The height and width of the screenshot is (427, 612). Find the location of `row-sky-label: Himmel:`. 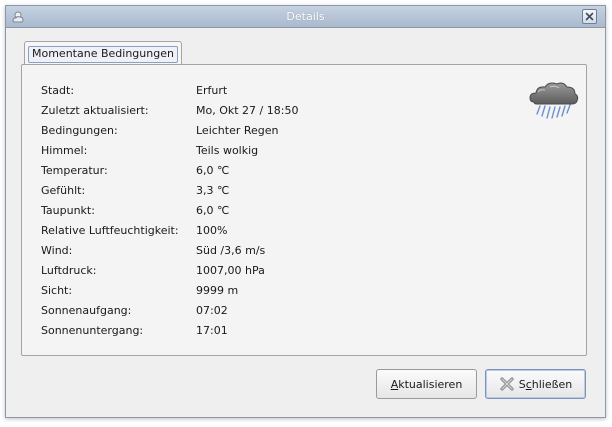

row-sky-label: Himmel: is located at coordinates (64, 150).